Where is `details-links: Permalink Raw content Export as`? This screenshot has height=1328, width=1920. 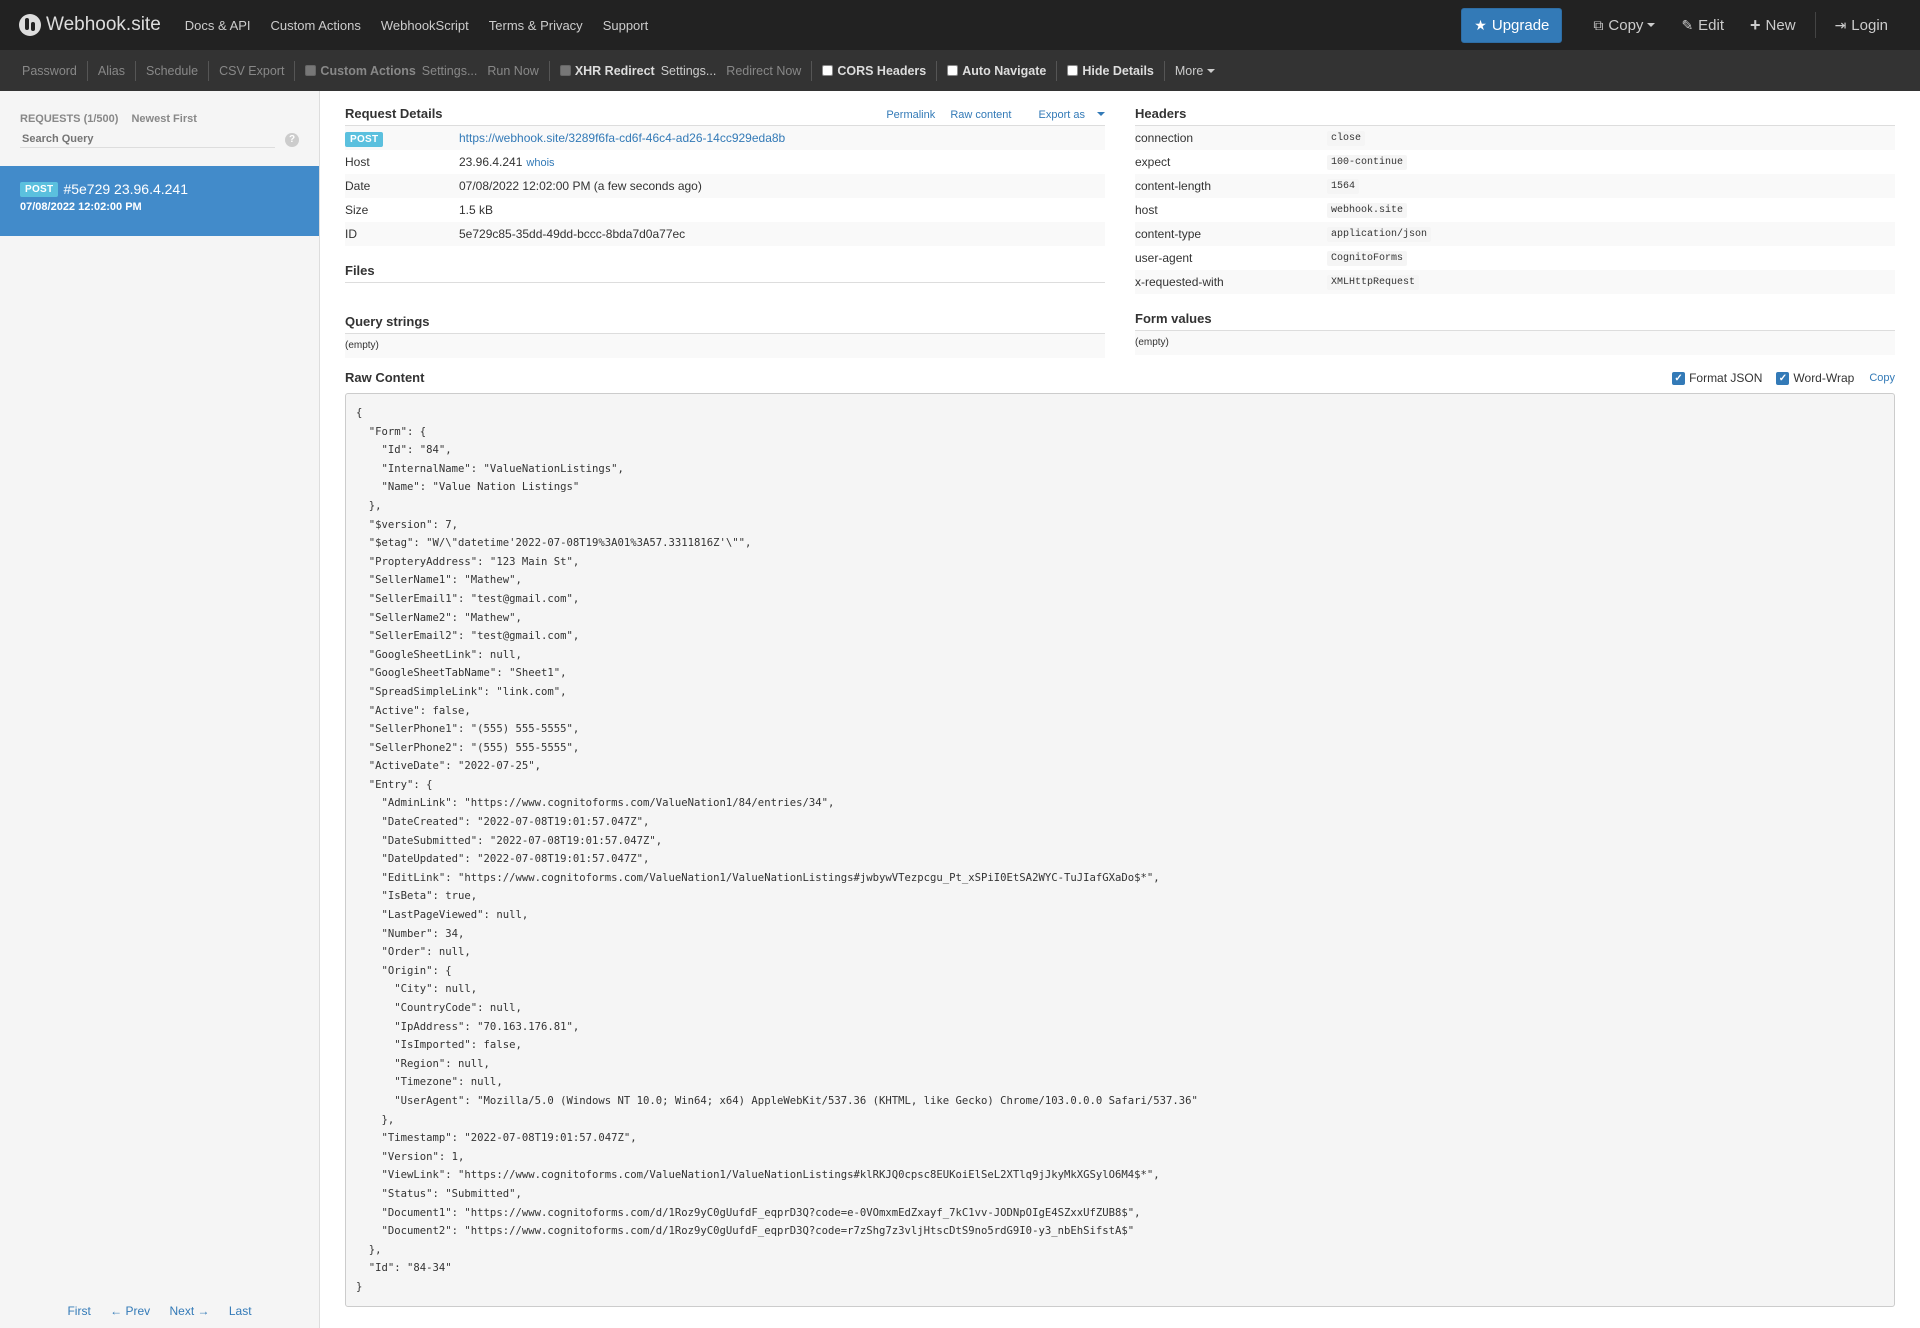
details-links: Permalink Raw content Export as is located at coordinates (989, 115).